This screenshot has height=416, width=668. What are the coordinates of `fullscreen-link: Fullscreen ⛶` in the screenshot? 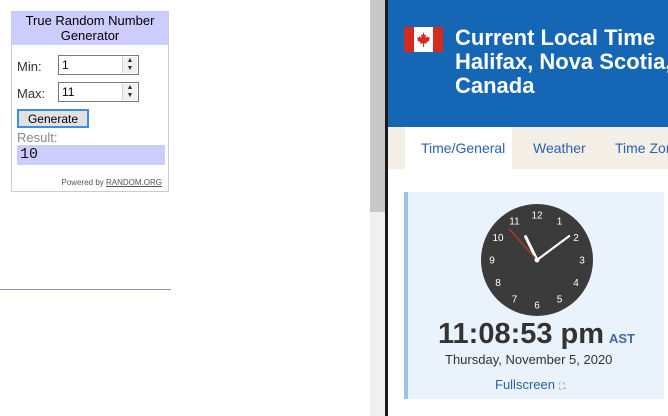 It's located at (530, 384).